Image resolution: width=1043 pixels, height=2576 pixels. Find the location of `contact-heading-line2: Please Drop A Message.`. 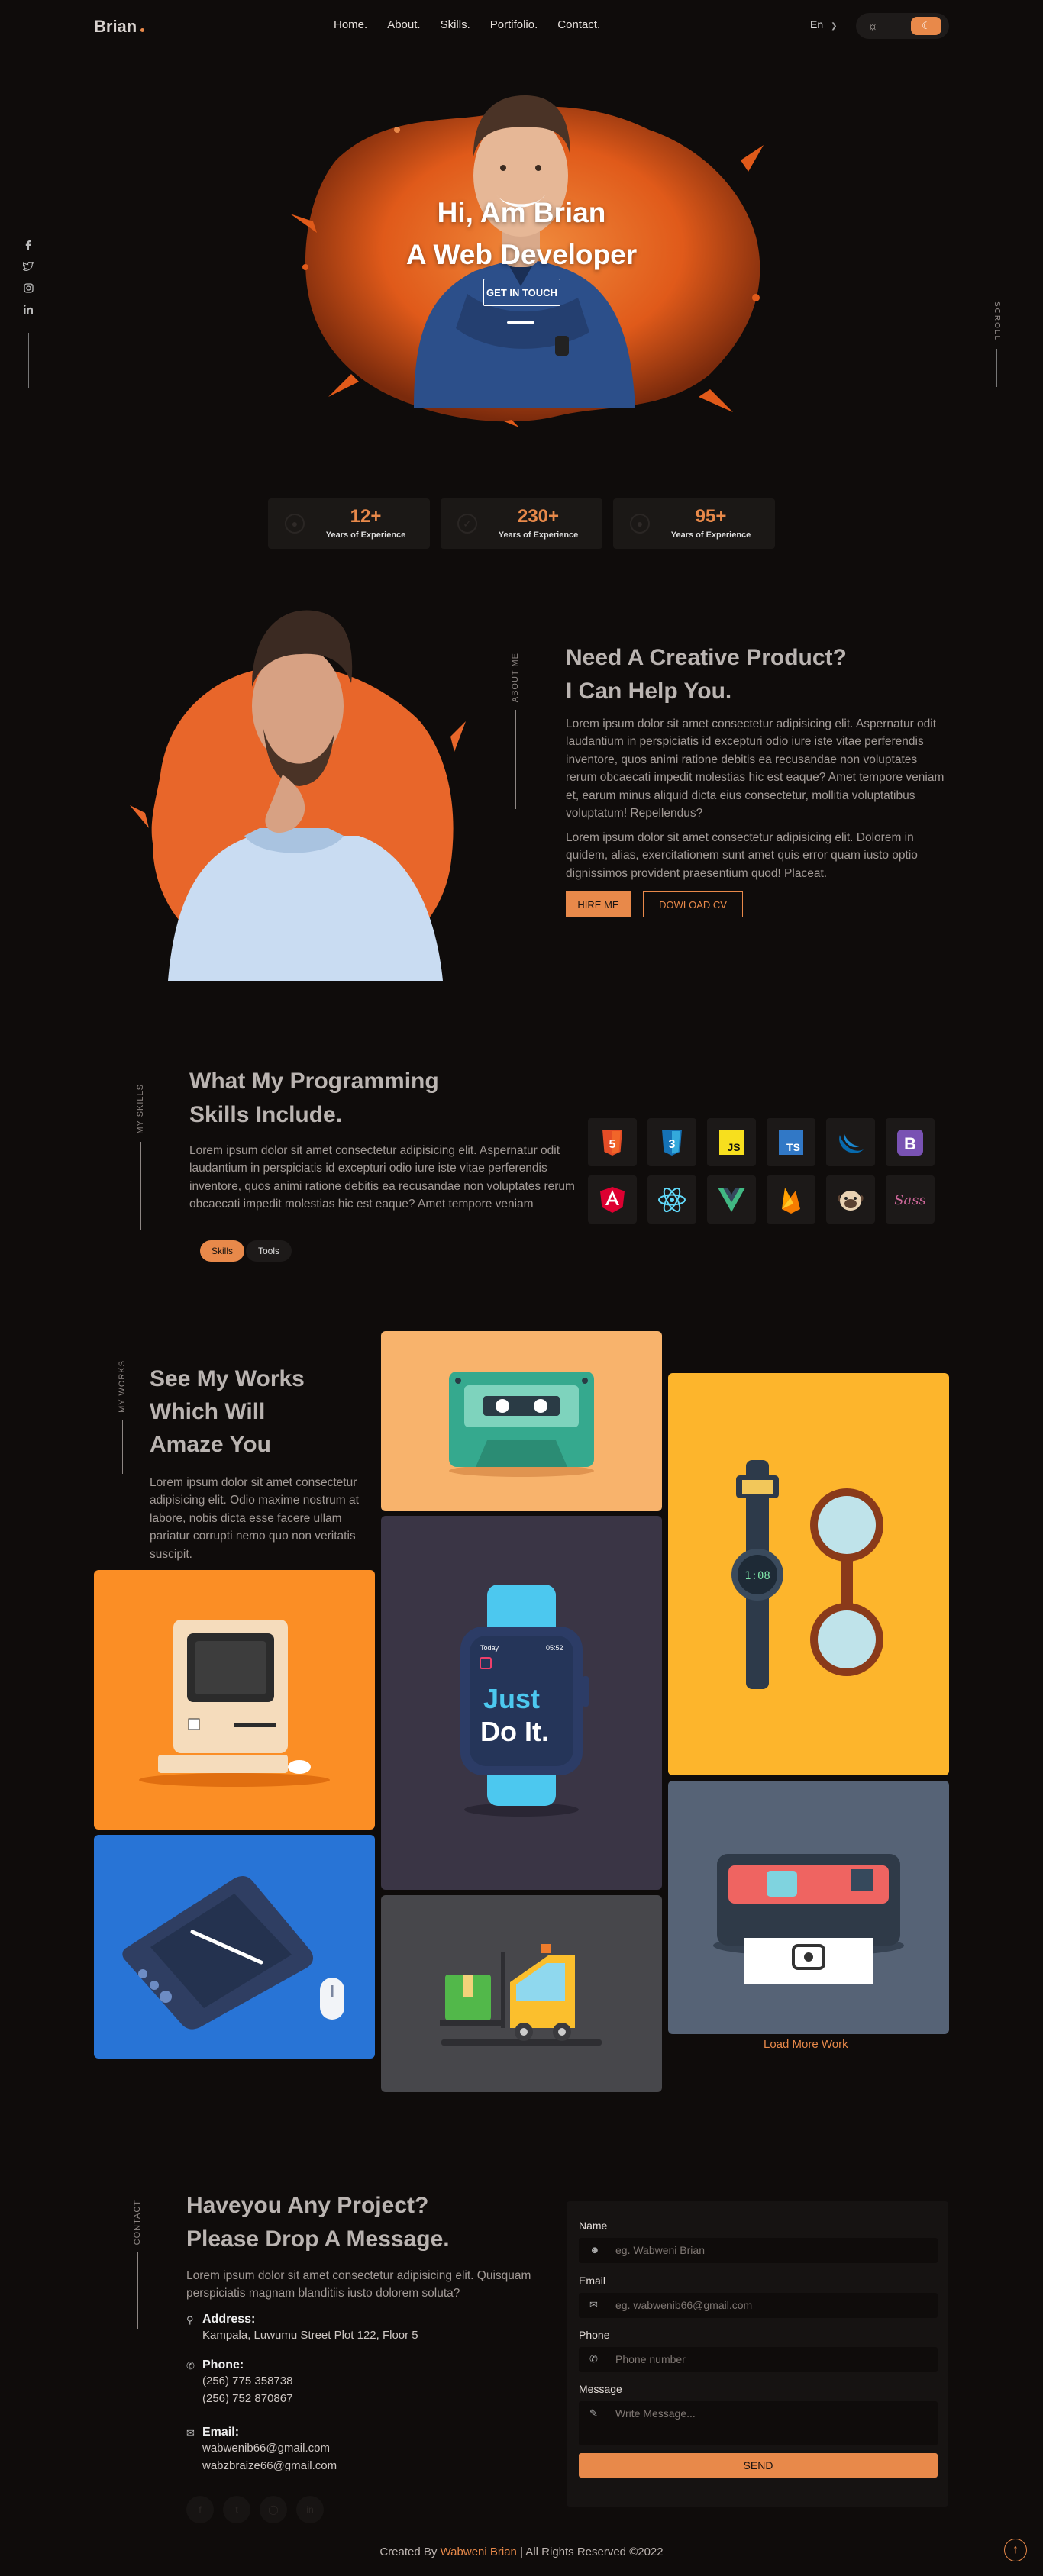

contact-heading-line2: Please Drop A Message. is located at coordinates (318, 2239).